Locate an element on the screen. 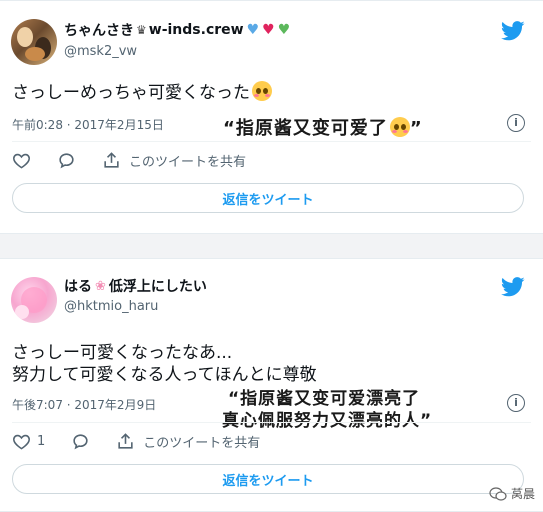 This screenshot has width=543, height=512. action-bar: このツイートを共有 is located at coordinates (142, 160).